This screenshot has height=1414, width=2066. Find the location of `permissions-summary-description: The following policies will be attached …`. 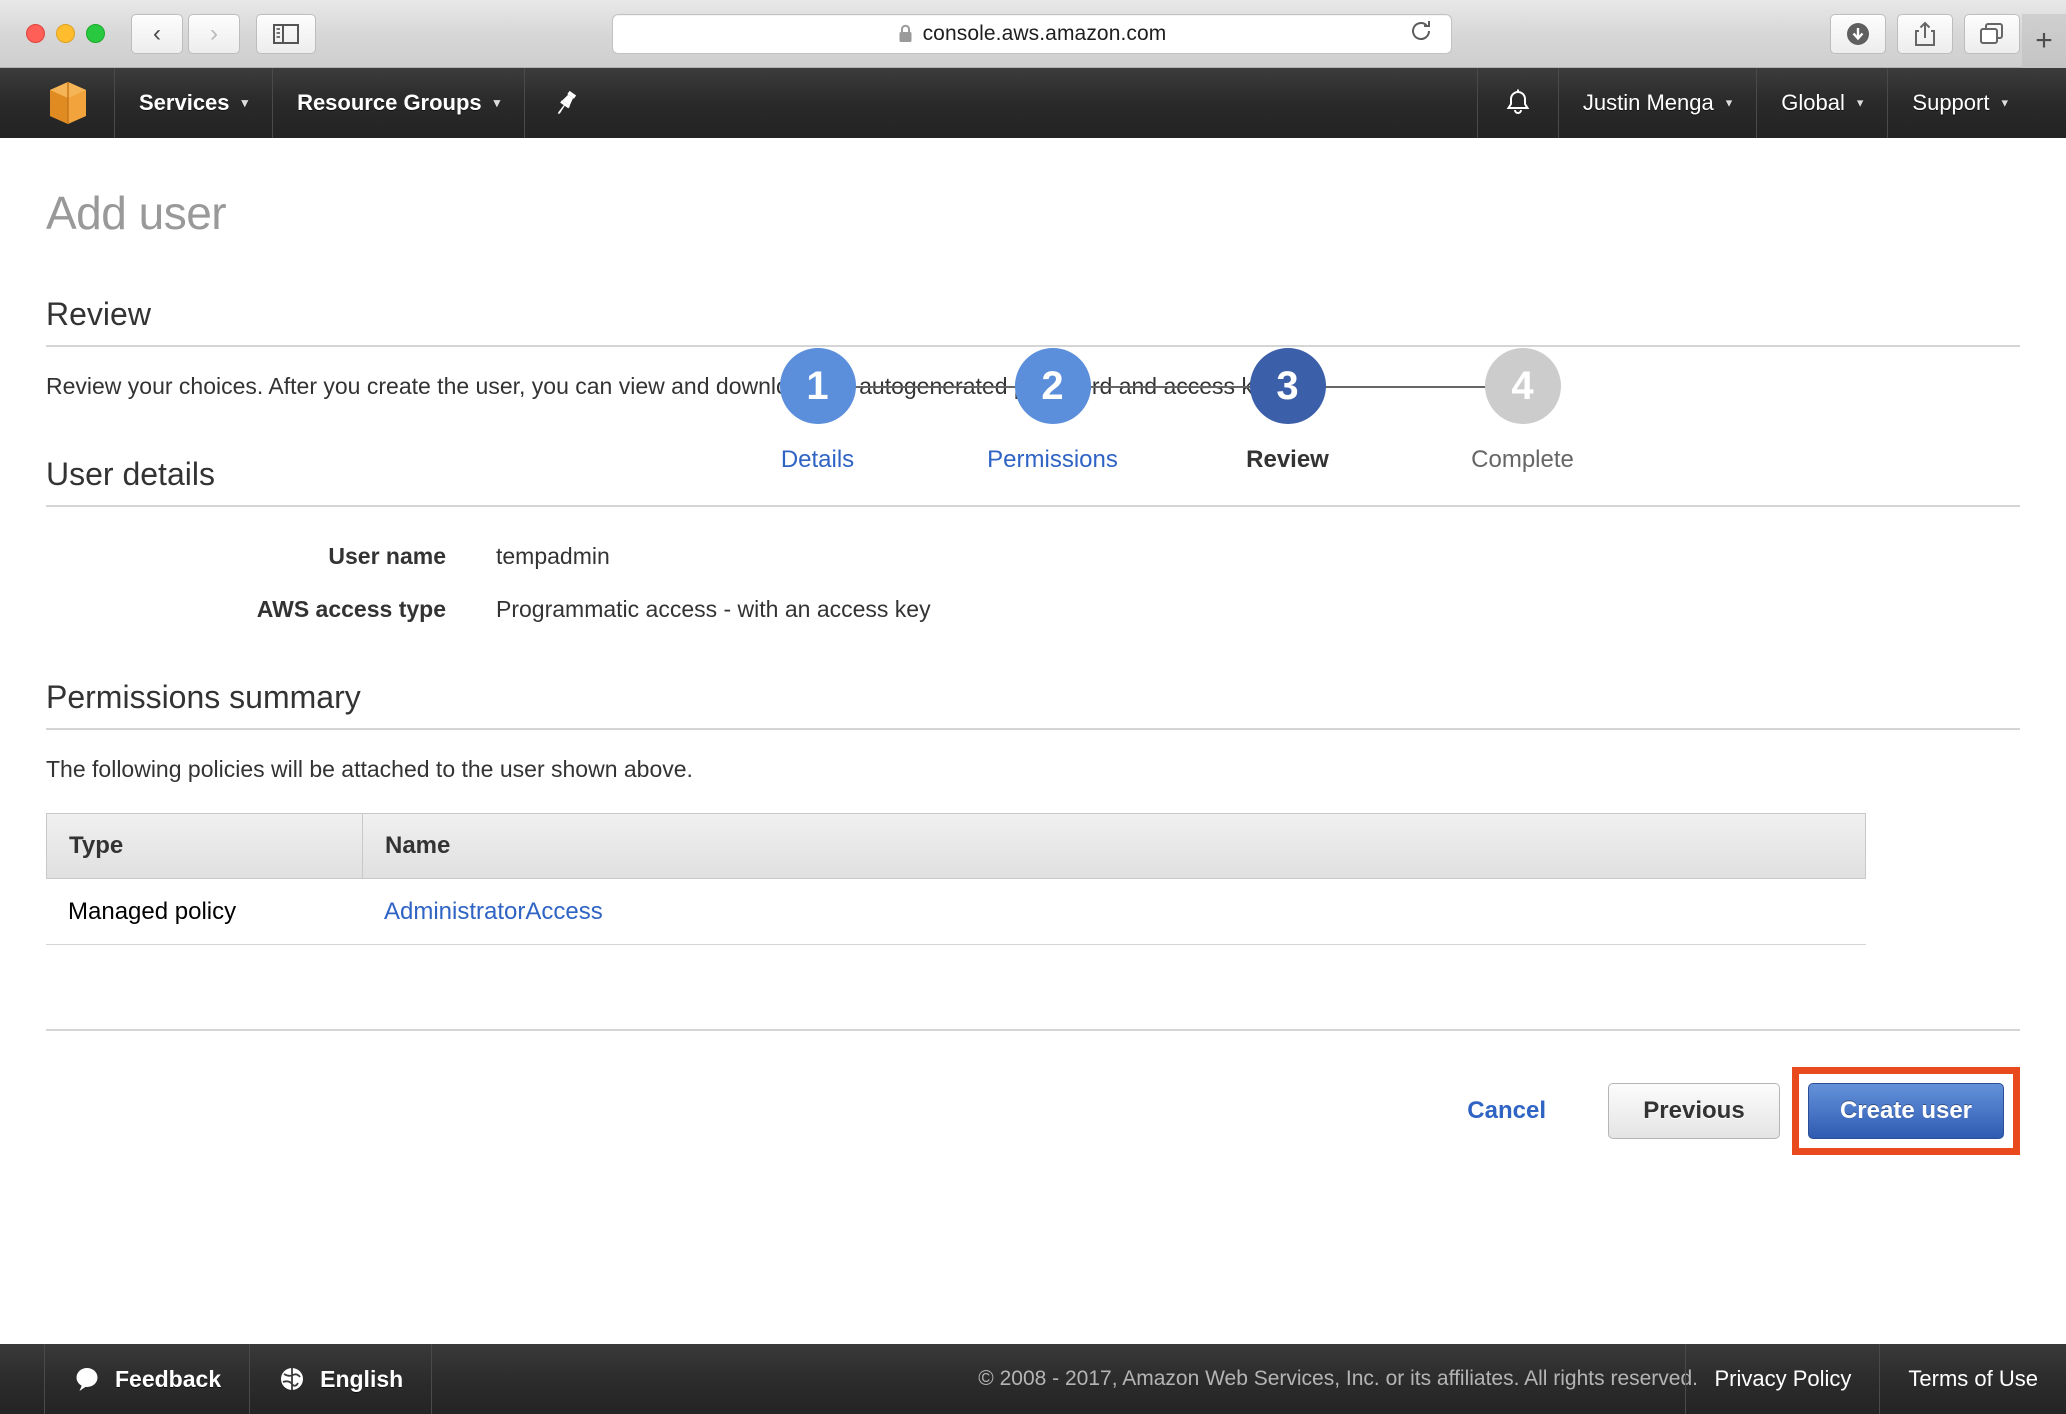

permissions-summary-description: The following policies will be attached … is located at coordinates (369, 769).